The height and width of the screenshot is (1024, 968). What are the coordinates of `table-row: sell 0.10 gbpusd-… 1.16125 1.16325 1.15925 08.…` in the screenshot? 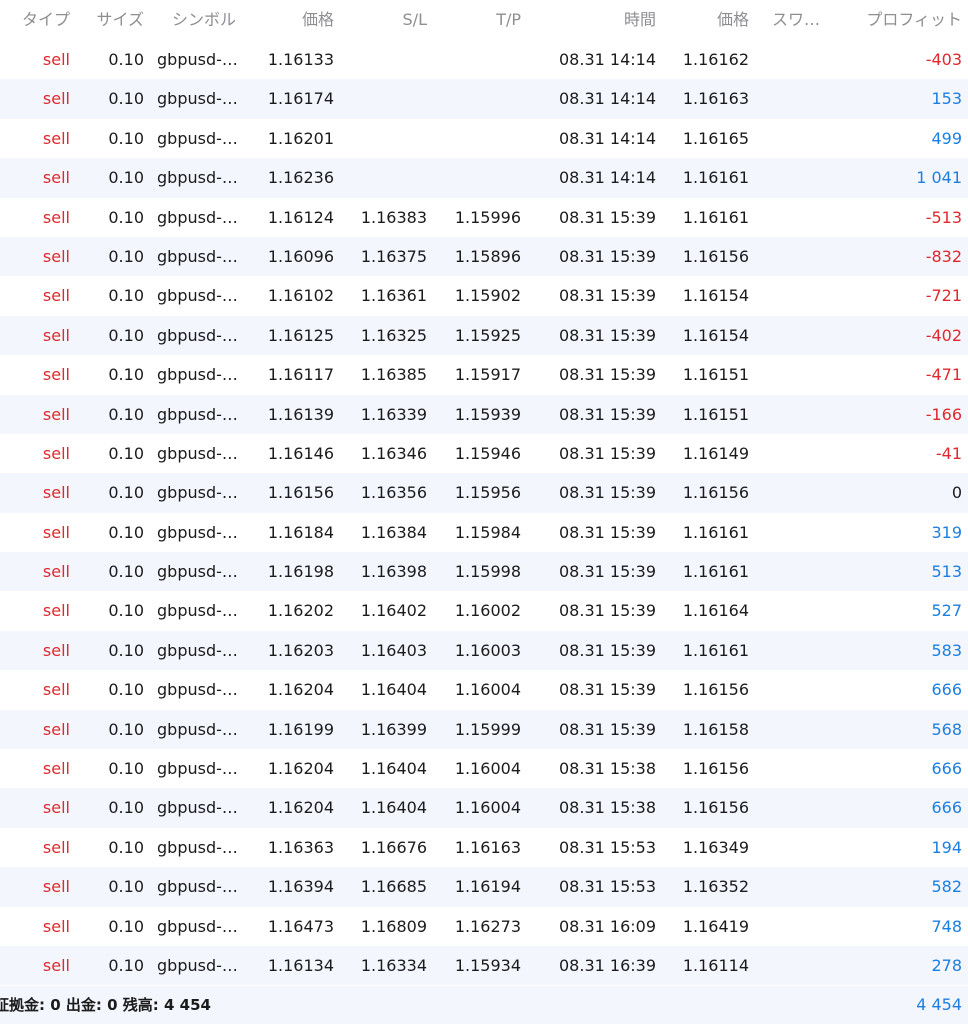 It's located at (484, 335).